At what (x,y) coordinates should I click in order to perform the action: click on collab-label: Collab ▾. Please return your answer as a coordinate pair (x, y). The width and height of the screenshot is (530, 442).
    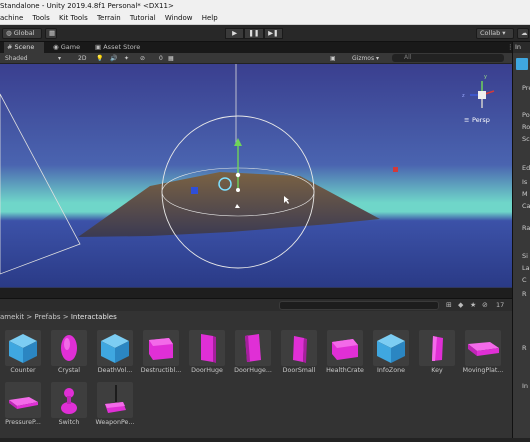
    Looking at the image, I should click on (493, 33).